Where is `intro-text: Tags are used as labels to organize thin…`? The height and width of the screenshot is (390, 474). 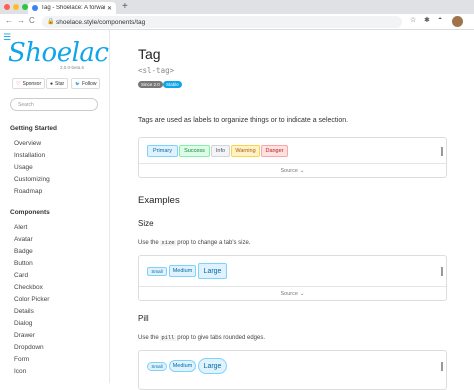 intro-text: Tags are used as labels to organize thin… is located at coordinates (243, 120).